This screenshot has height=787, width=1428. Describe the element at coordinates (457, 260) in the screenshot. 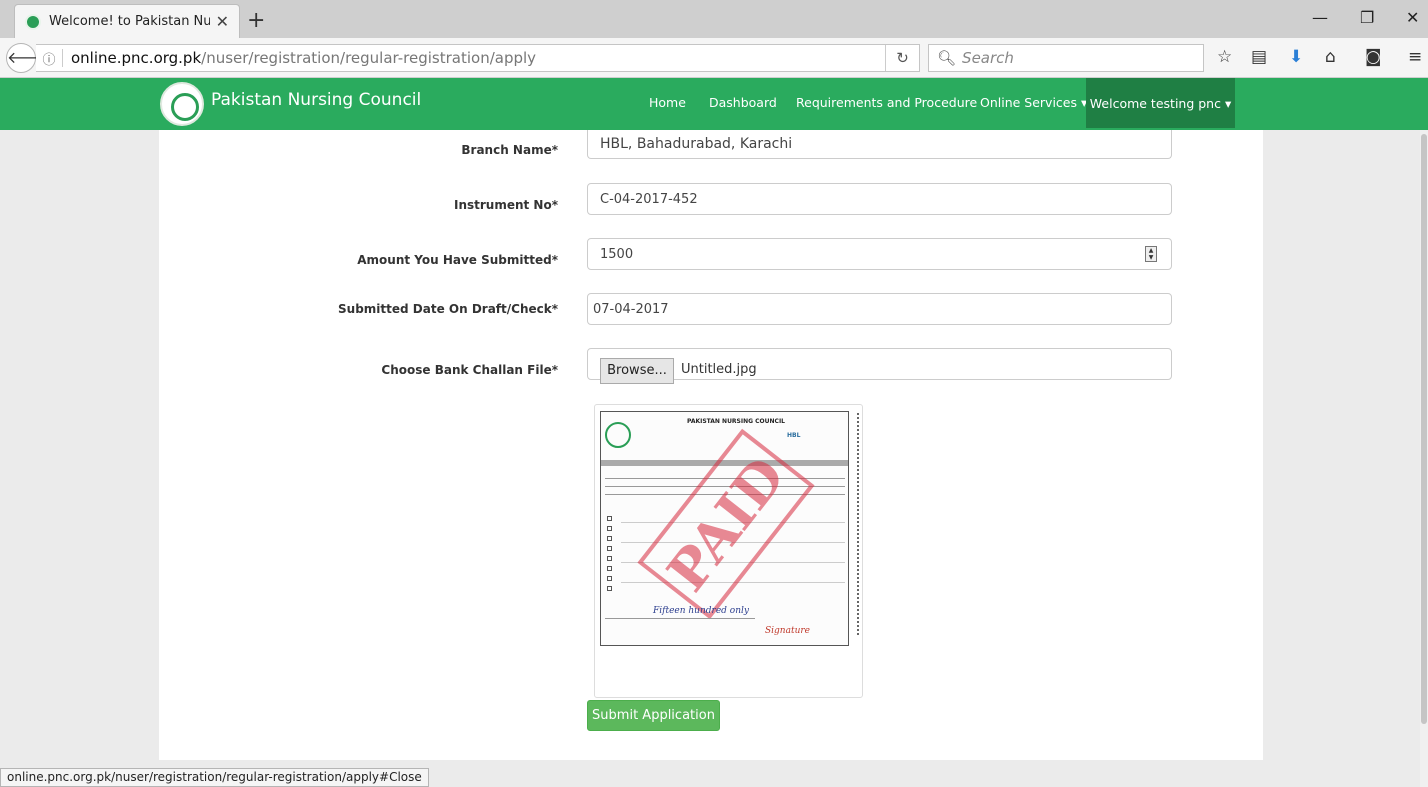

I see `amount-label: Amount You Have Submitted*` at that location.